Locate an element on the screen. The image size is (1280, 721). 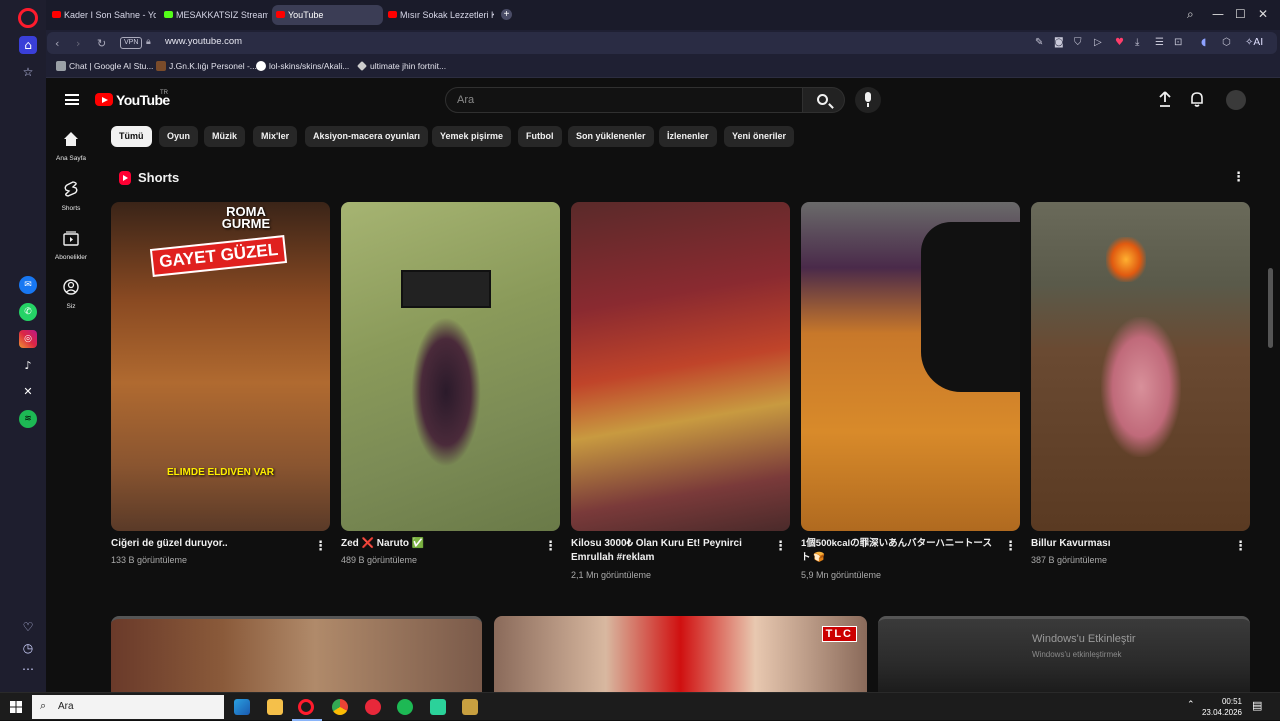
chip-games: Oyun is located at coordinates (179, 136).